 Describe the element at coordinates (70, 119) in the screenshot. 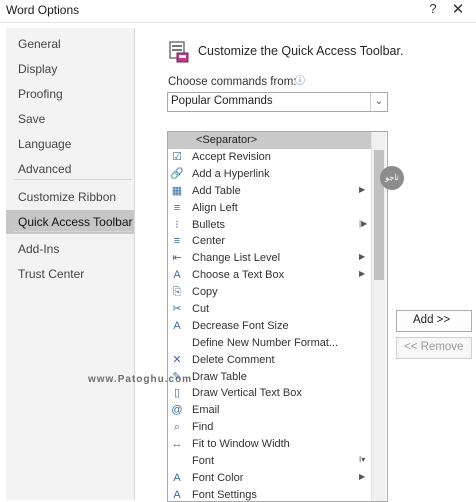

I see `sidebar-item-save: Save` at that location.